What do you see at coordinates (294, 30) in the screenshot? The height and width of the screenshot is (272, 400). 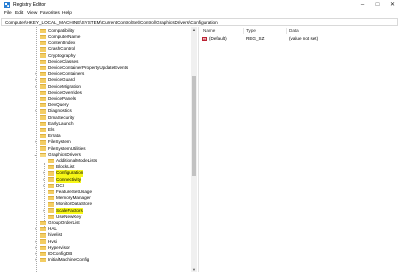 I see `column-header-data: Data` at bounding box center [294, 30].